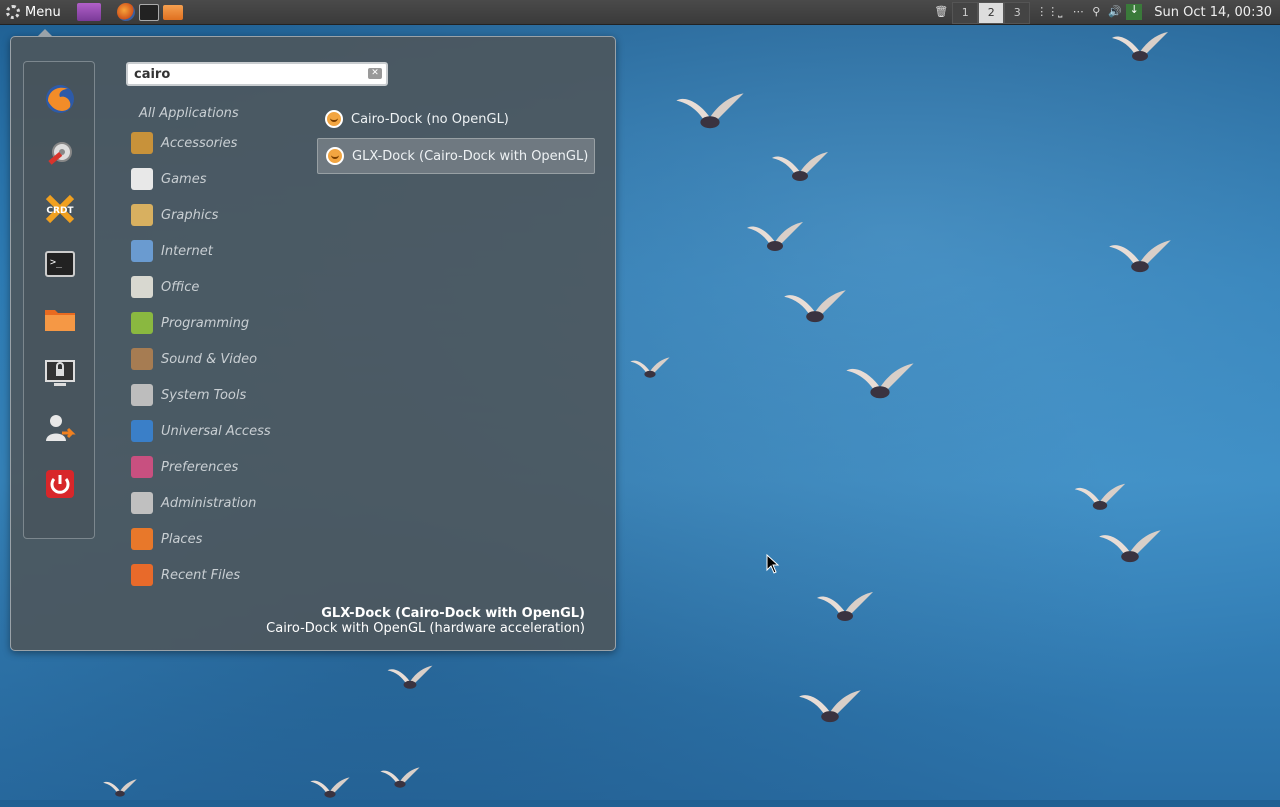 The height and width of the screenshot is (807, 1280). I want to click on settings-icon, so click(60, 154).